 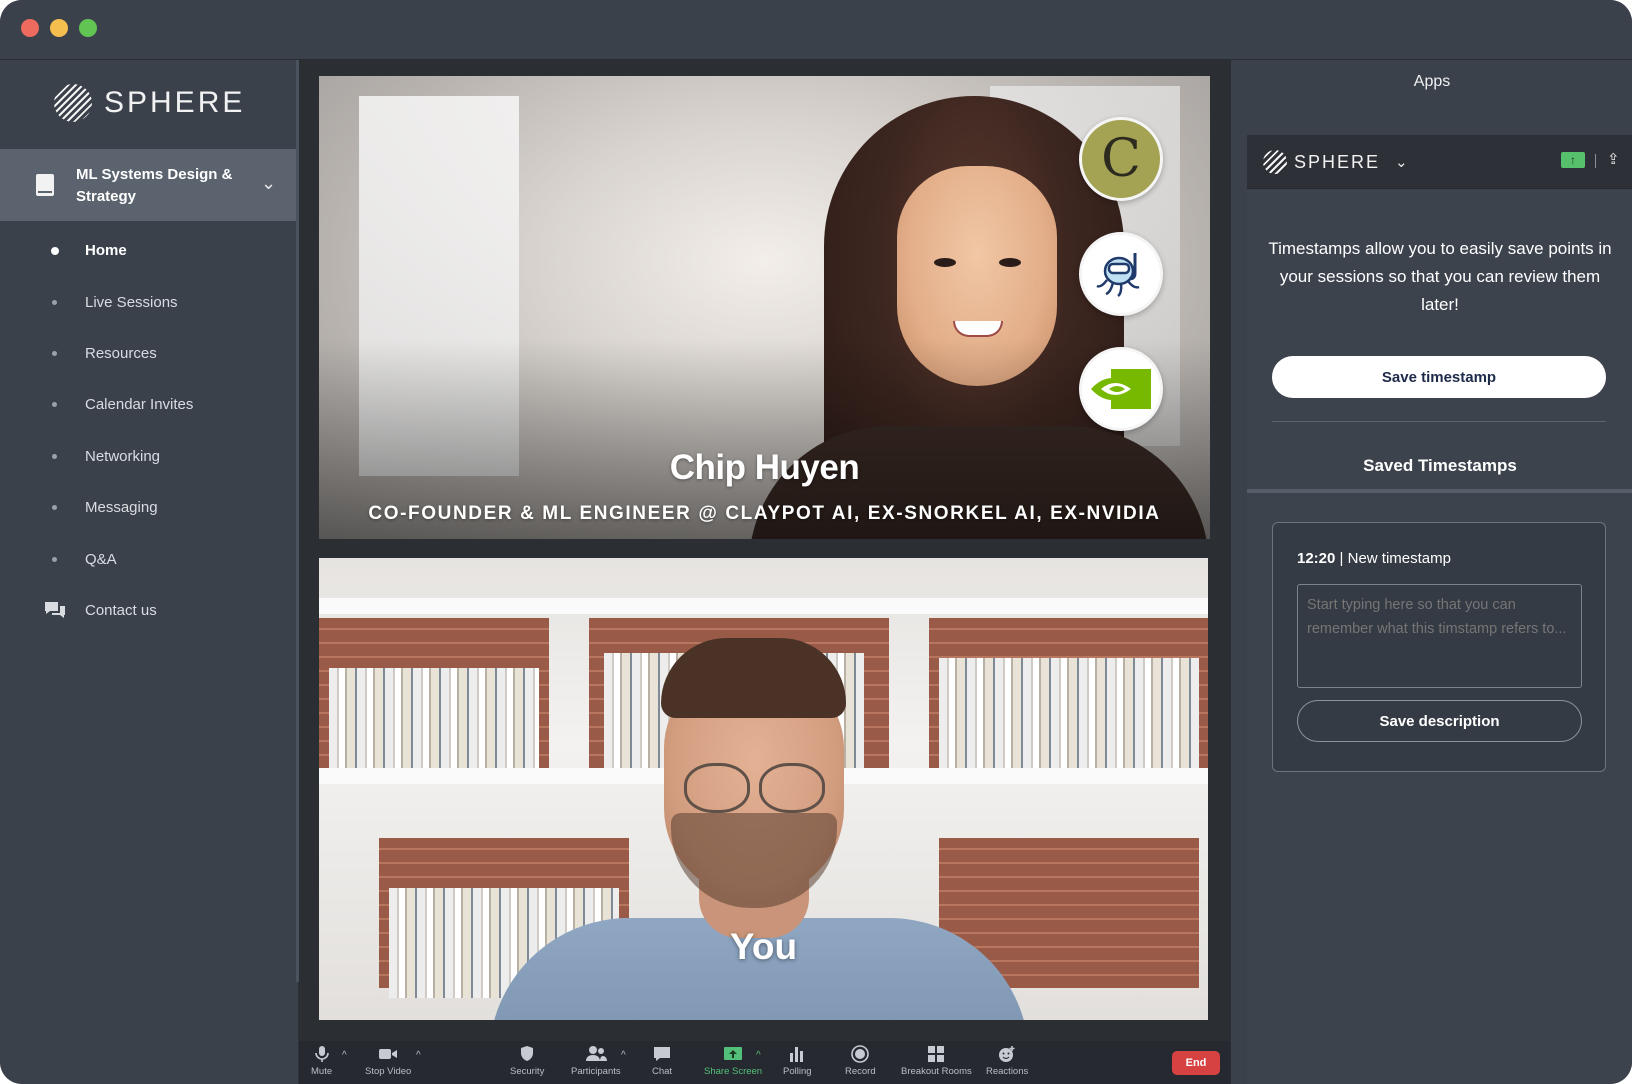 I want to click on chat-bubbles-icon, so click(x=55, y=610).